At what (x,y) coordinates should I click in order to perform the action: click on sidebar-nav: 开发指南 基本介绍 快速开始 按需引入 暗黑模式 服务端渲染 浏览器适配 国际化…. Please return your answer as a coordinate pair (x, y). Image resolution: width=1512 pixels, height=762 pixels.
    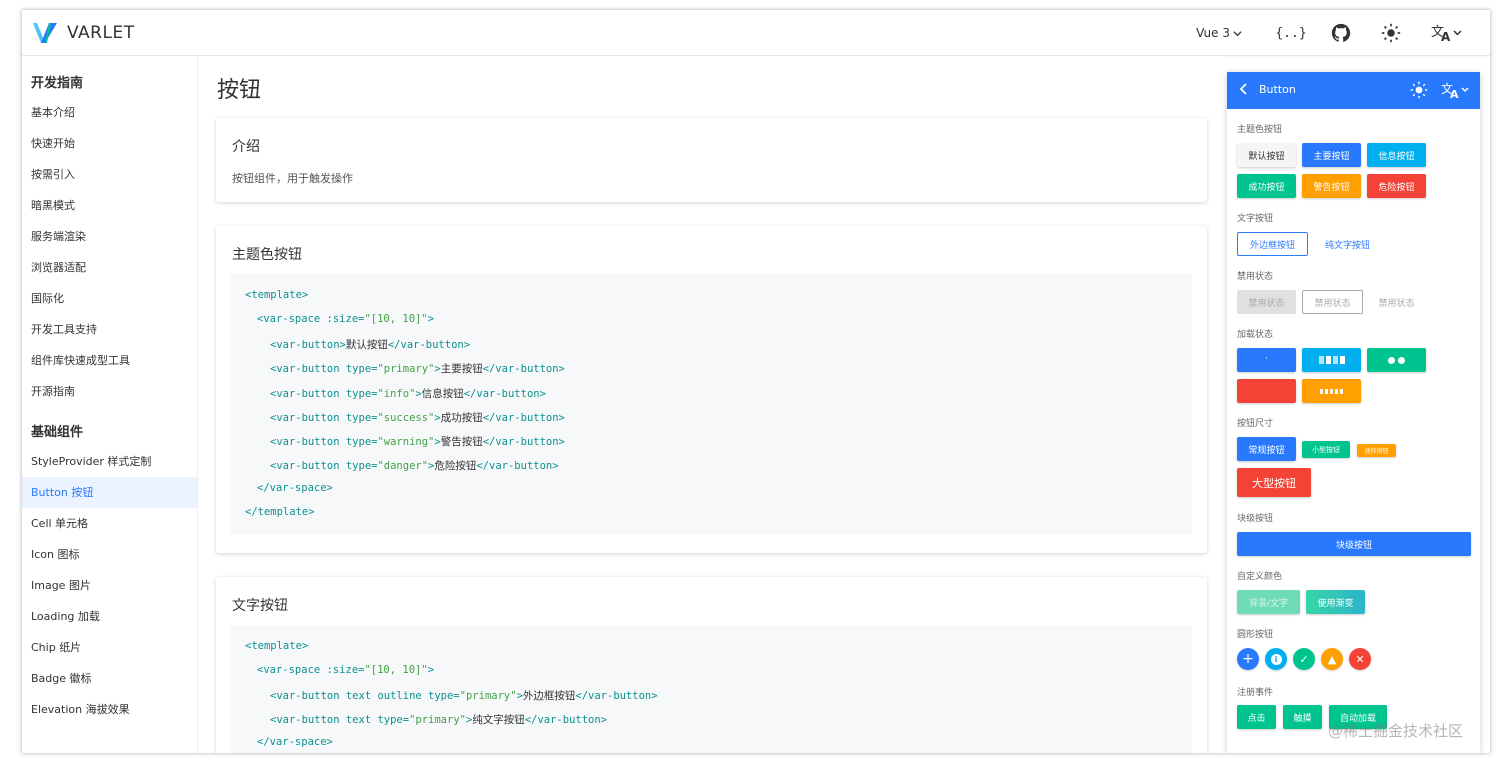
    Looking at the image, I should click on (110, 404).